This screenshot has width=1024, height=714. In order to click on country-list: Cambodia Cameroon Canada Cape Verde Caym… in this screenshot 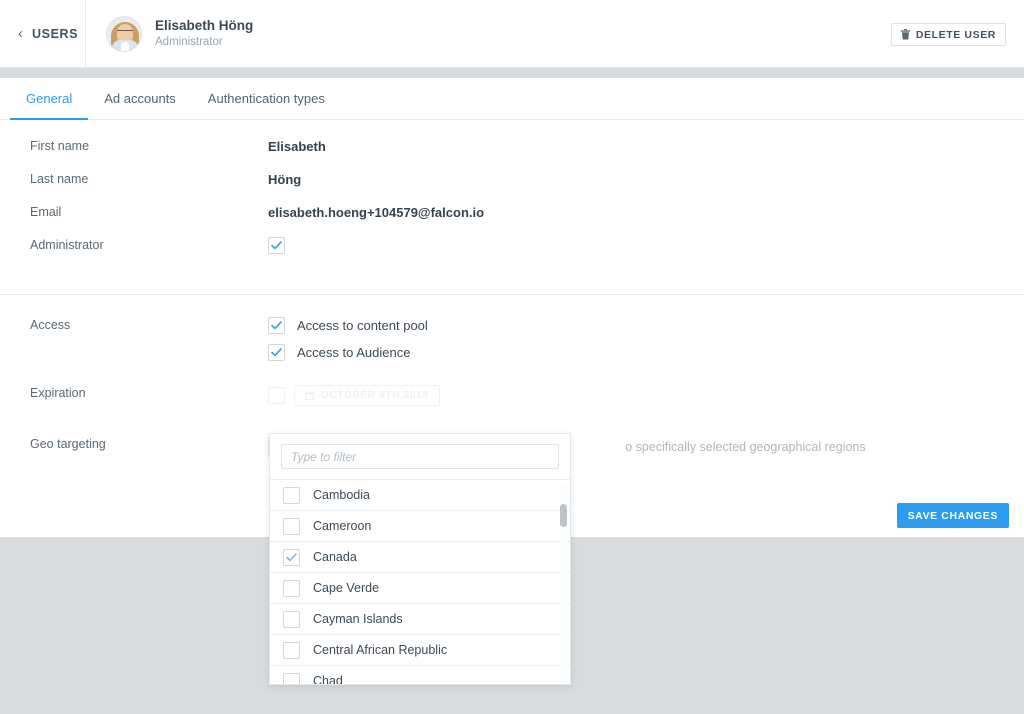, I will do `click(420, 582)`.